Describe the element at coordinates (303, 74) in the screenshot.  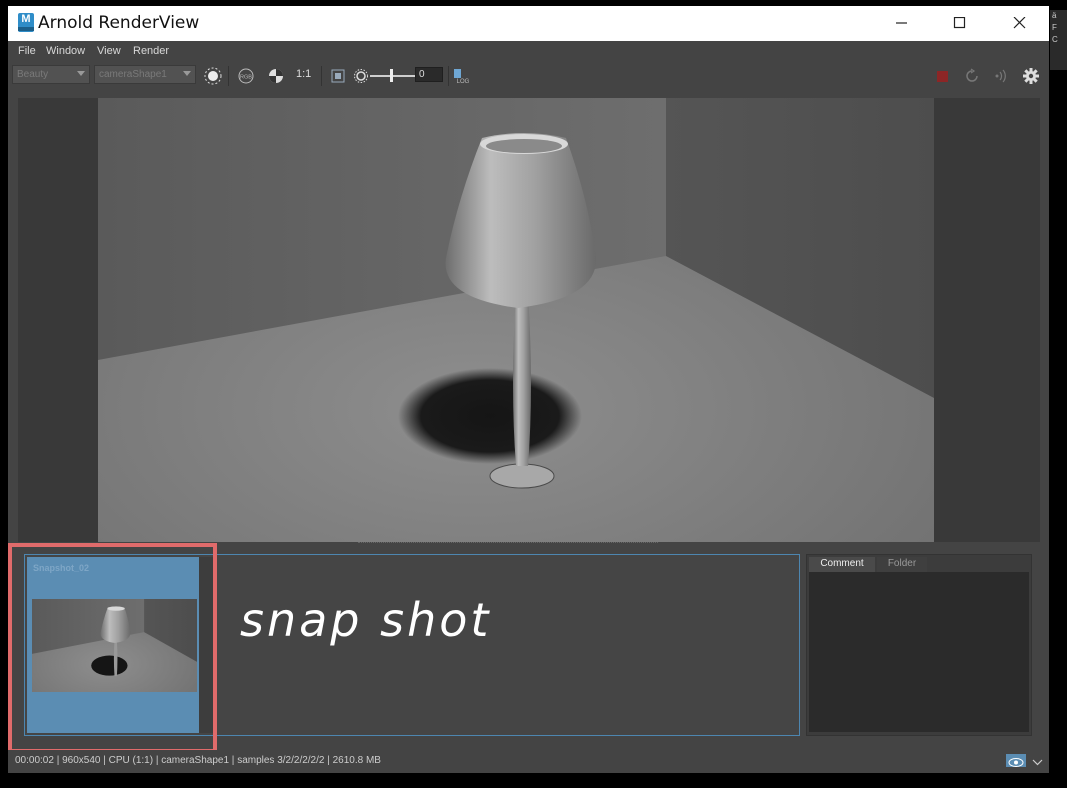
I see `zoom-level: 1:1` at that location.